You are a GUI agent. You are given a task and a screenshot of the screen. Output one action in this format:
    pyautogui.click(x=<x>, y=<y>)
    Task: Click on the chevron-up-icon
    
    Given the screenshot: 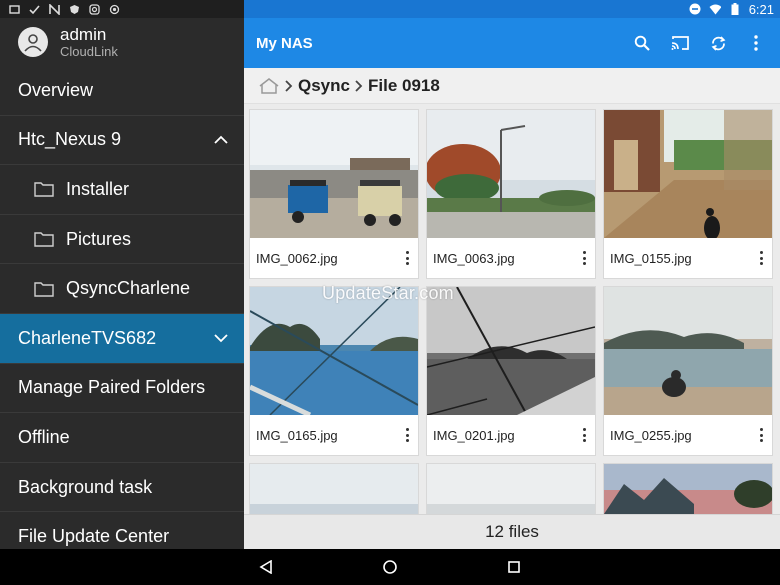 What is the action you would take?
    pyautogui.click(x=221, y=140)
    